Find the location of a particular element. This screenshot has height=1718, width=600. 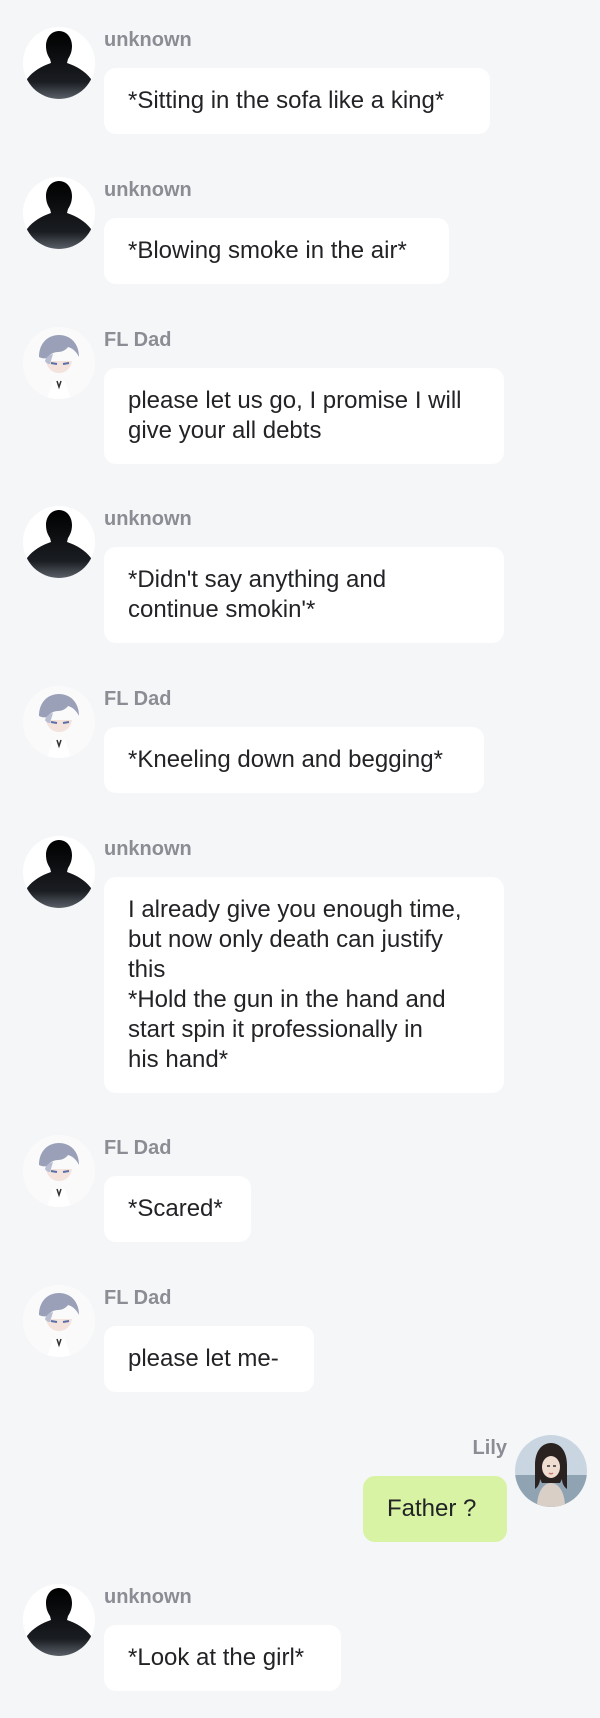

message-bubble: *Look at the girl* is located at coordinates (222, 1658).